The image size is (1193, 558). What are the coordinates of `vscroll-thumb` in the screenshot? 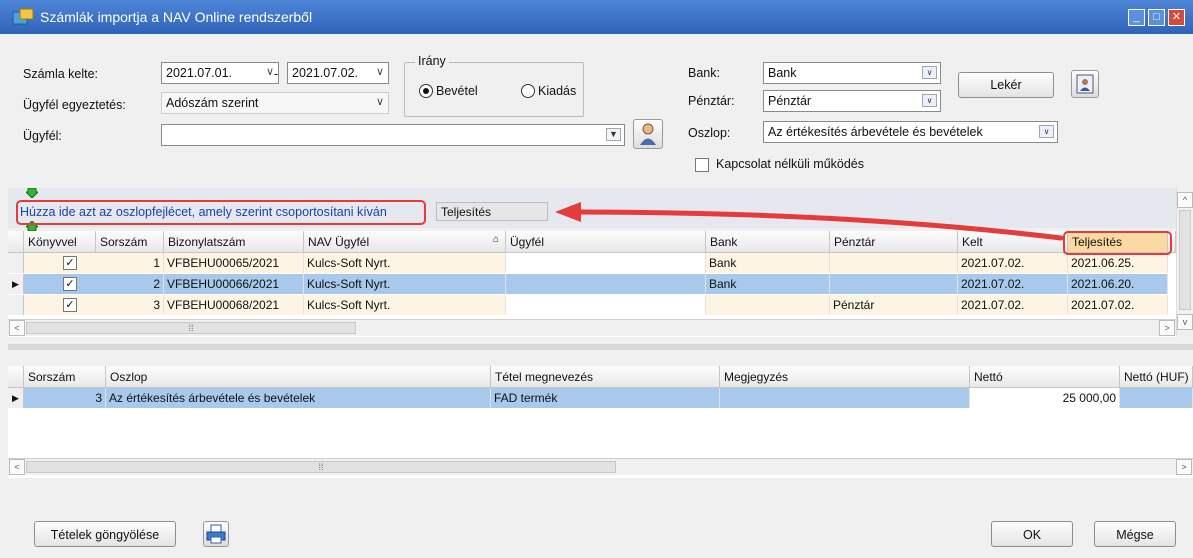 It's located at (1185, 260).